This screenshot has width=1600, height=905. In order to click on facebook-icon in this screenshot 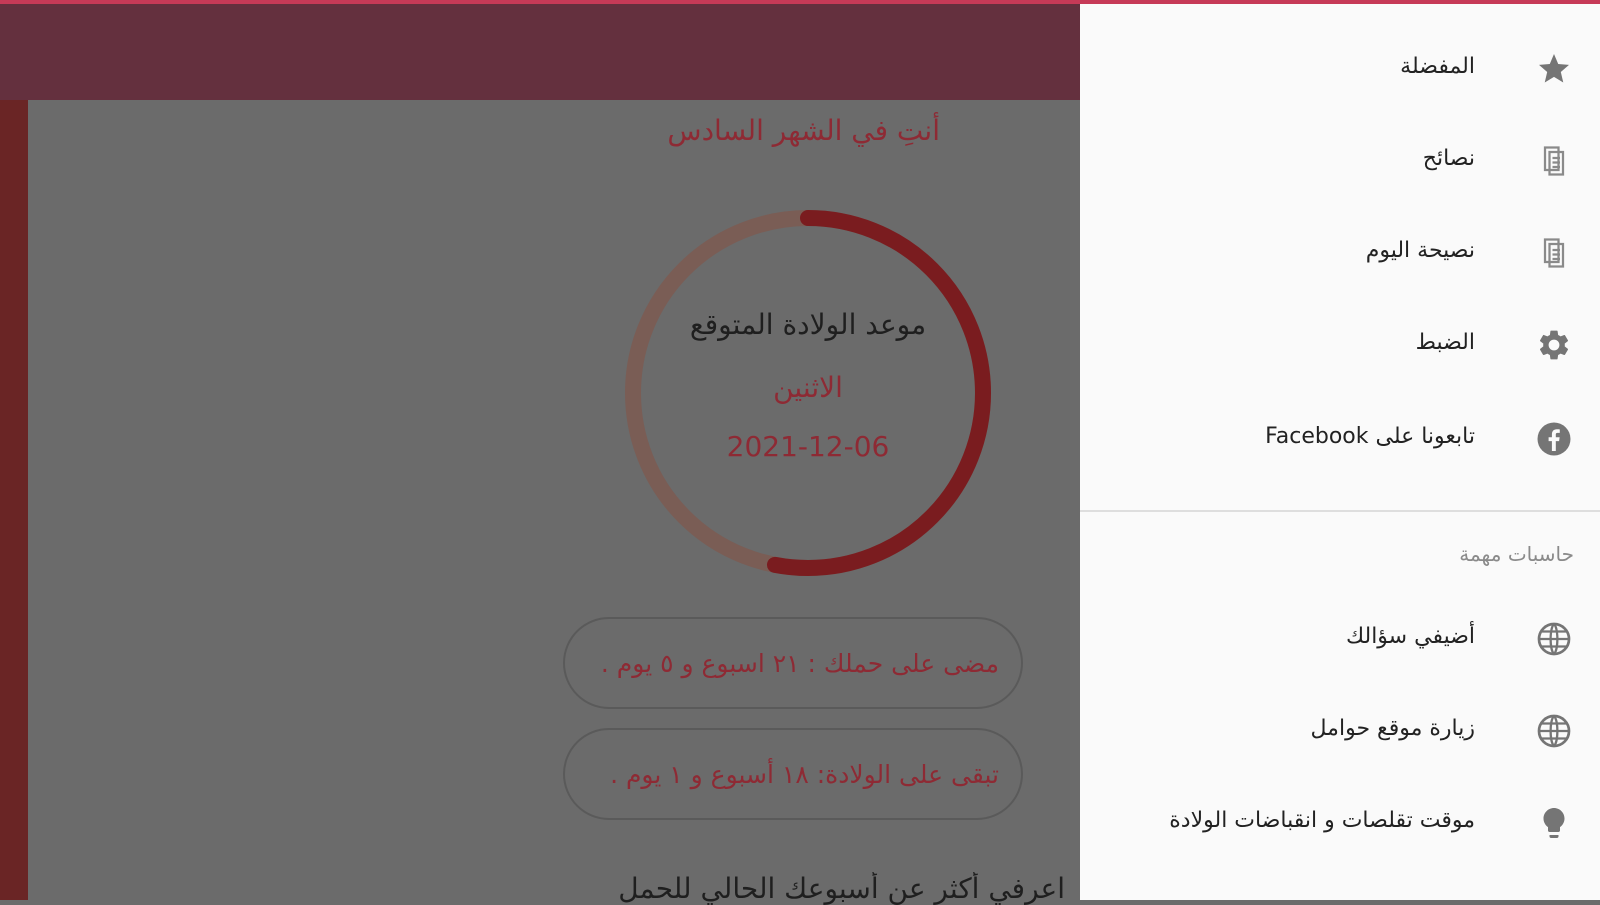, I will do `click(1554, 439)`.